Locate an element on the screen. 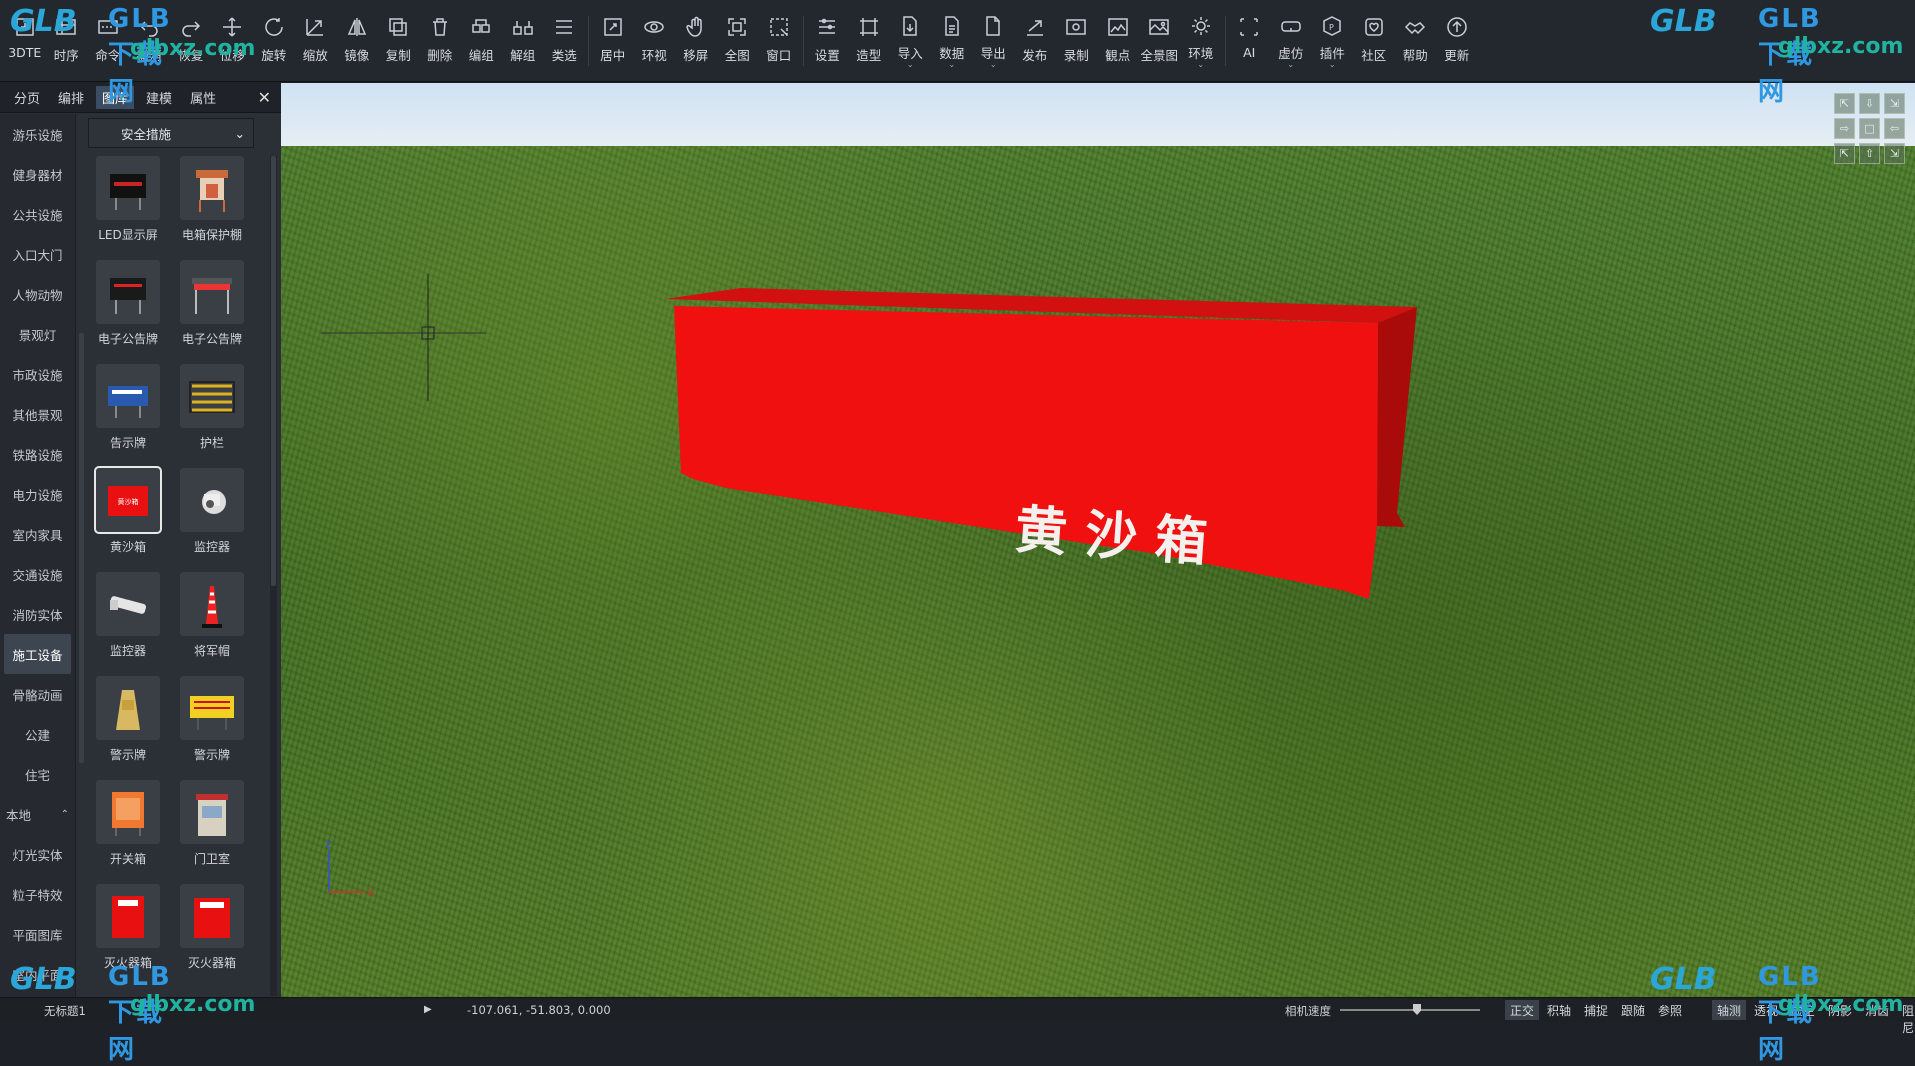 This screenshot has height=1066, width=1915. toolbar-button-copy: 复制 is located at coordinates (399, 33).